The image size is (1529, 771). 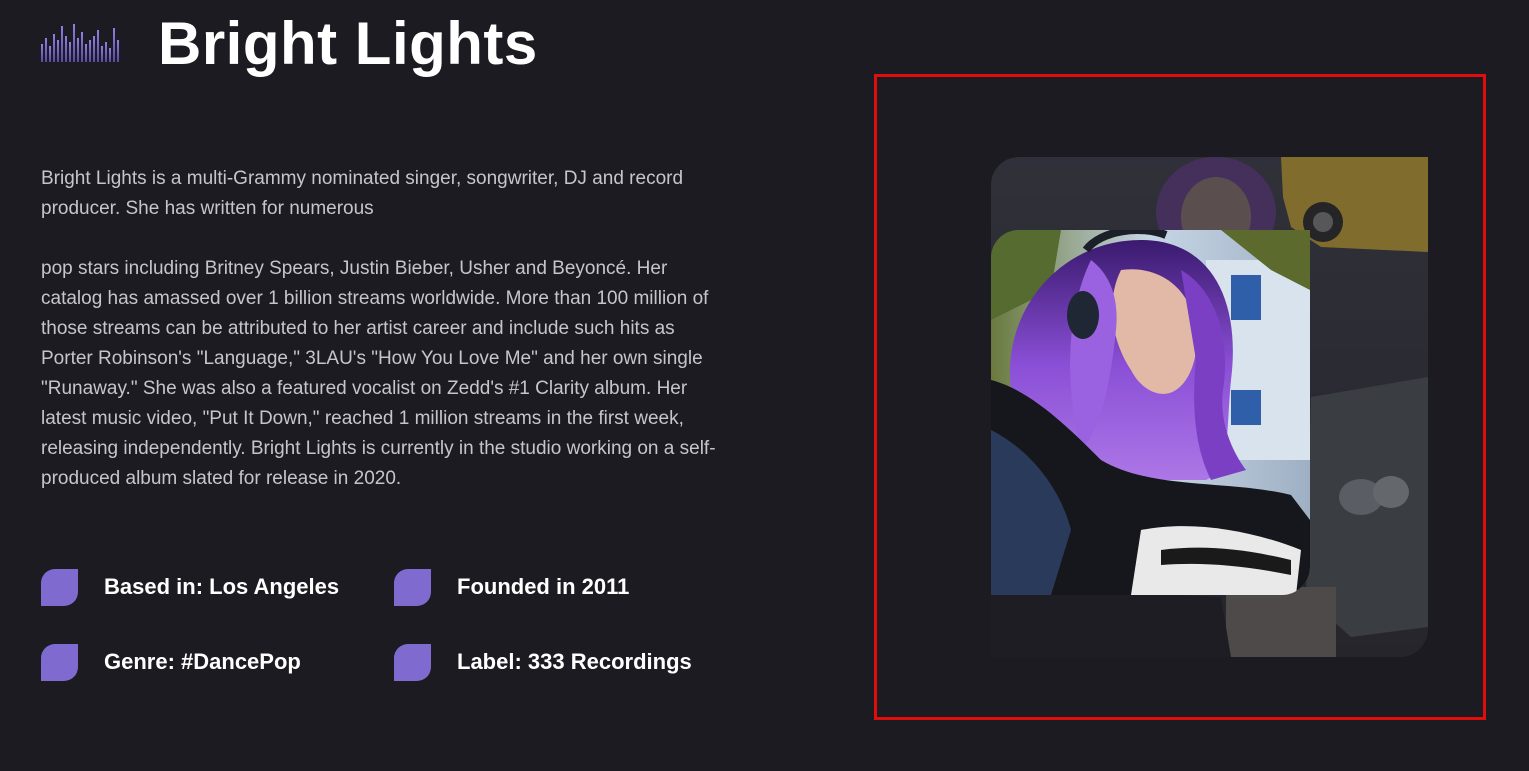 What do you see at coordinates (1150, 412) in the screenshot?
I see `artist-photo` at bounding box center [1150, 412].